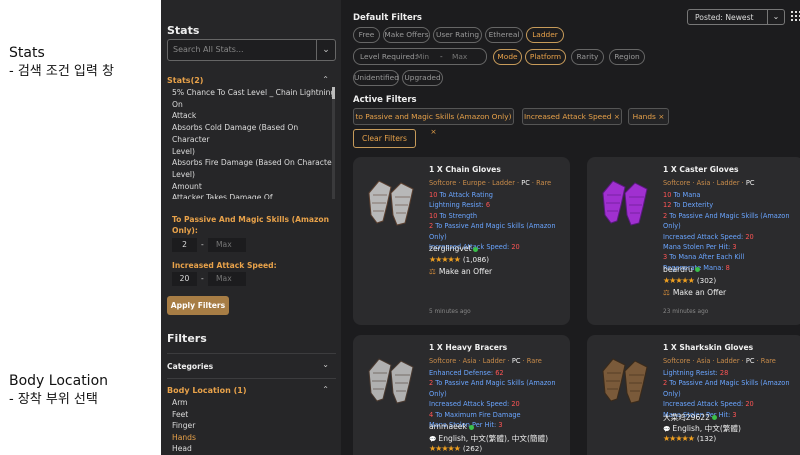 The image size is (800, 455). I want to click on mod-text: To Maximum Fire Damage, so click(477, 414).